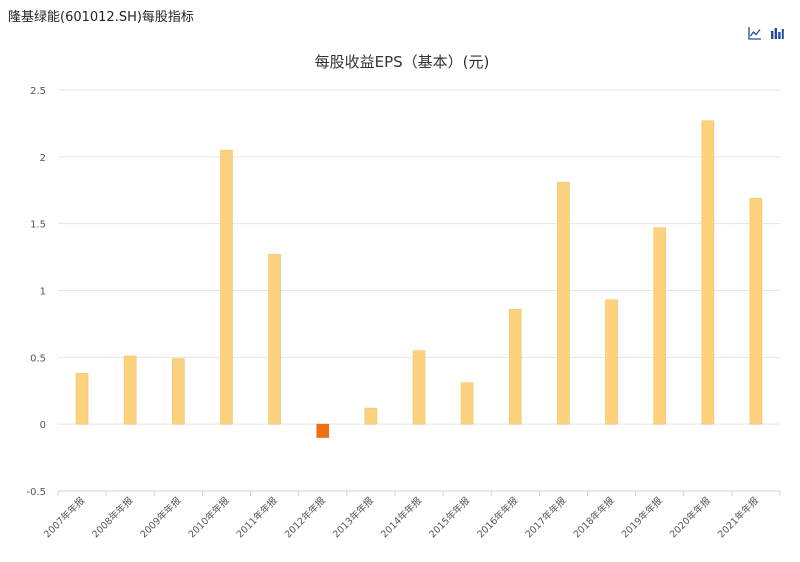 The image size is (800, 562). What do you see at coordinates (161, 517) in the screenshot?
I see `x-tick-label: 2009年年报` at bounding box center [161, 517].